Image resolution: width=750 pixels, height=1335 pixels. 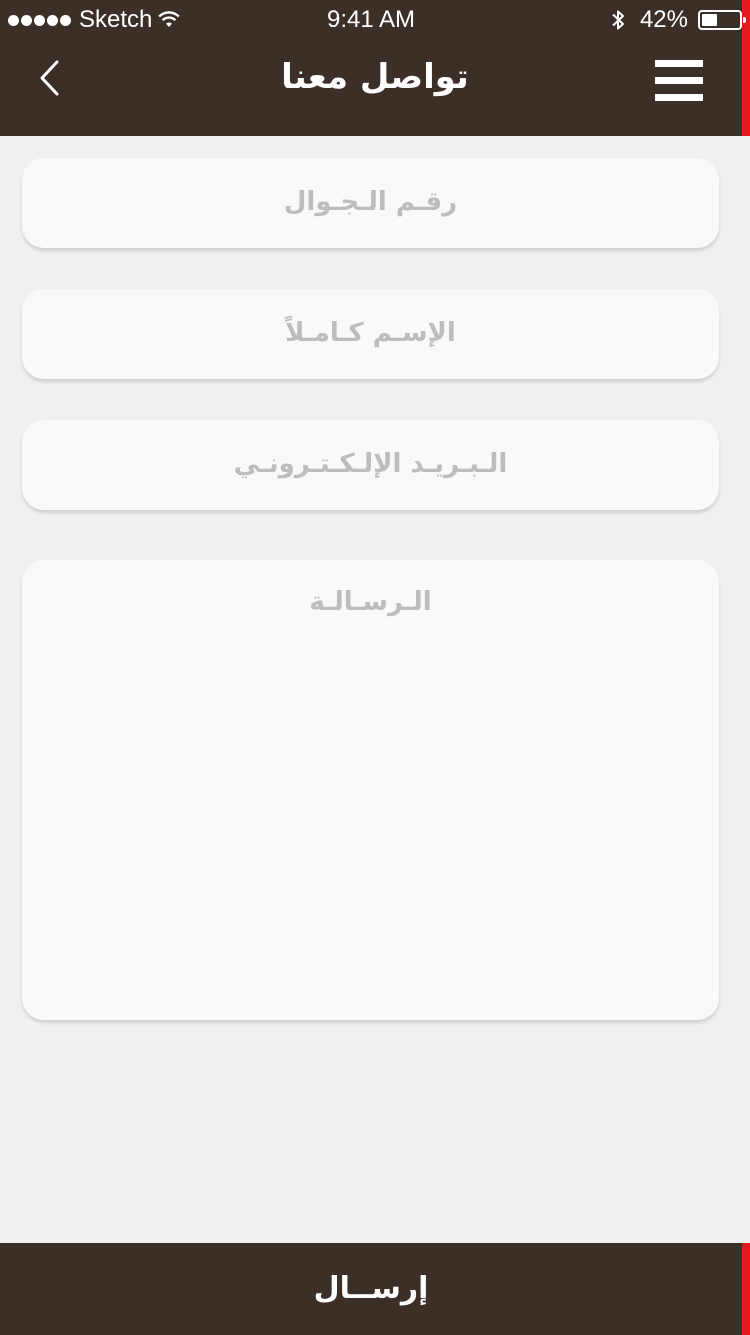 What do you see at coordinates (709, 20) in the screenshot?
I see `battery-level-fill` at bounding box center [709, 20].